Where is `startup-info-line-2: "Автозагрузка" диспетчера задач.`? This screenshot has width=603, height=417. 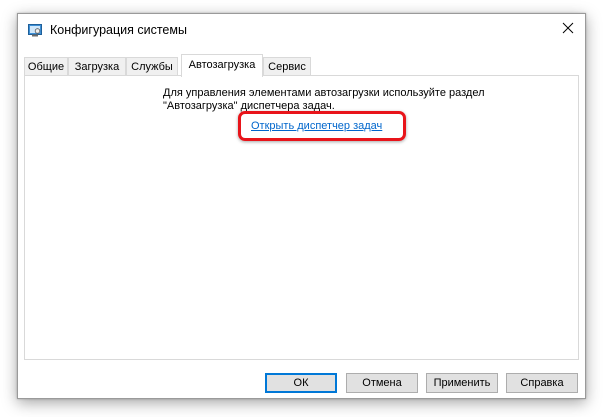 startup-info-line-2: "Автозагрузка" диспетчера задач. is located at coordinates (249, 106).